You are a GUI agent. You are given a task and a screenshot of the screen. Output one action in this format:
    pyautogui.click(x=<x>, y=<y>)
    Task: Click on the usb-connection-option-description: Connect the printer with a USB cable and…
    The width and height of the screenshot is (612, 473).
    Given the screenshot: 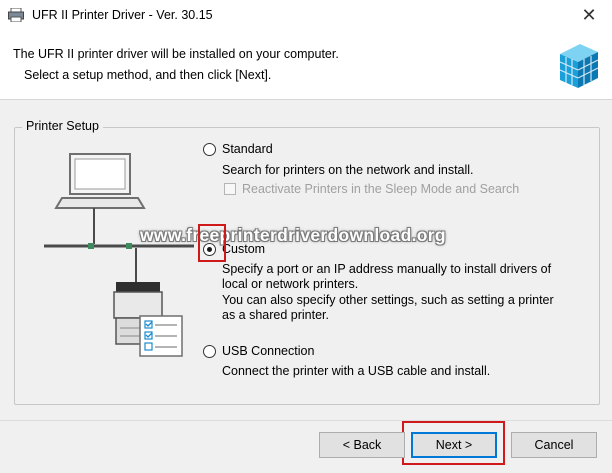 What is the action you would take?
    pyautogui.click(x=356, y=371)
    